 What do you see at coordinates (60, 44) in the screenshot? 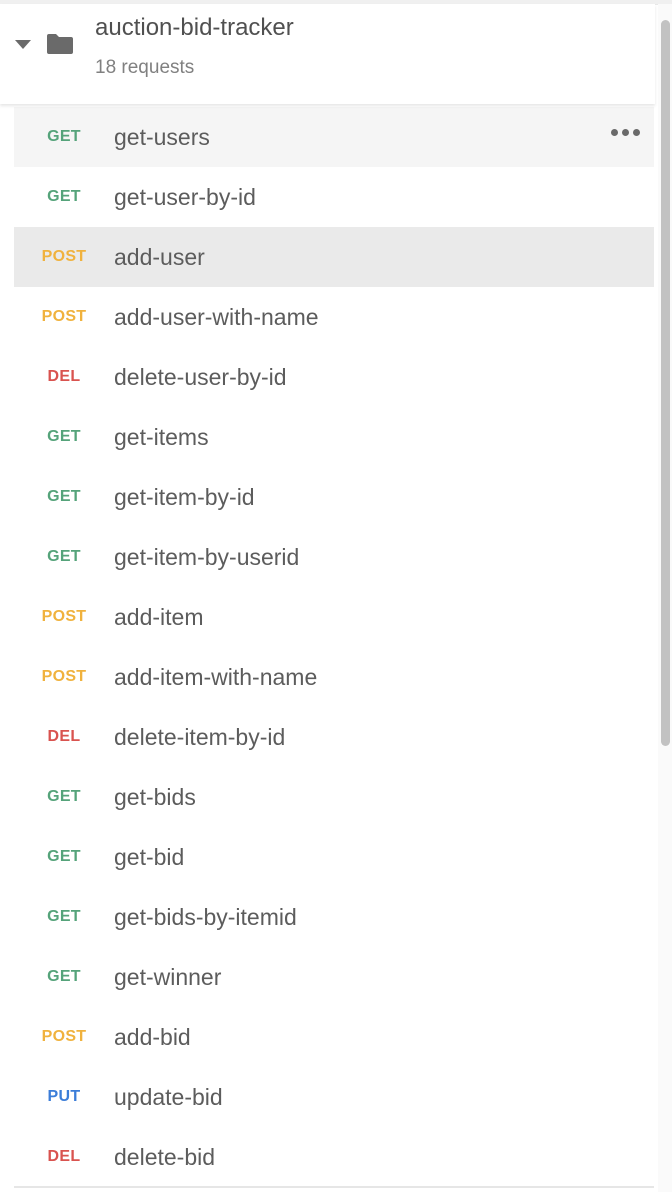
I see `folder-icon` at bounding box center [60, 44].